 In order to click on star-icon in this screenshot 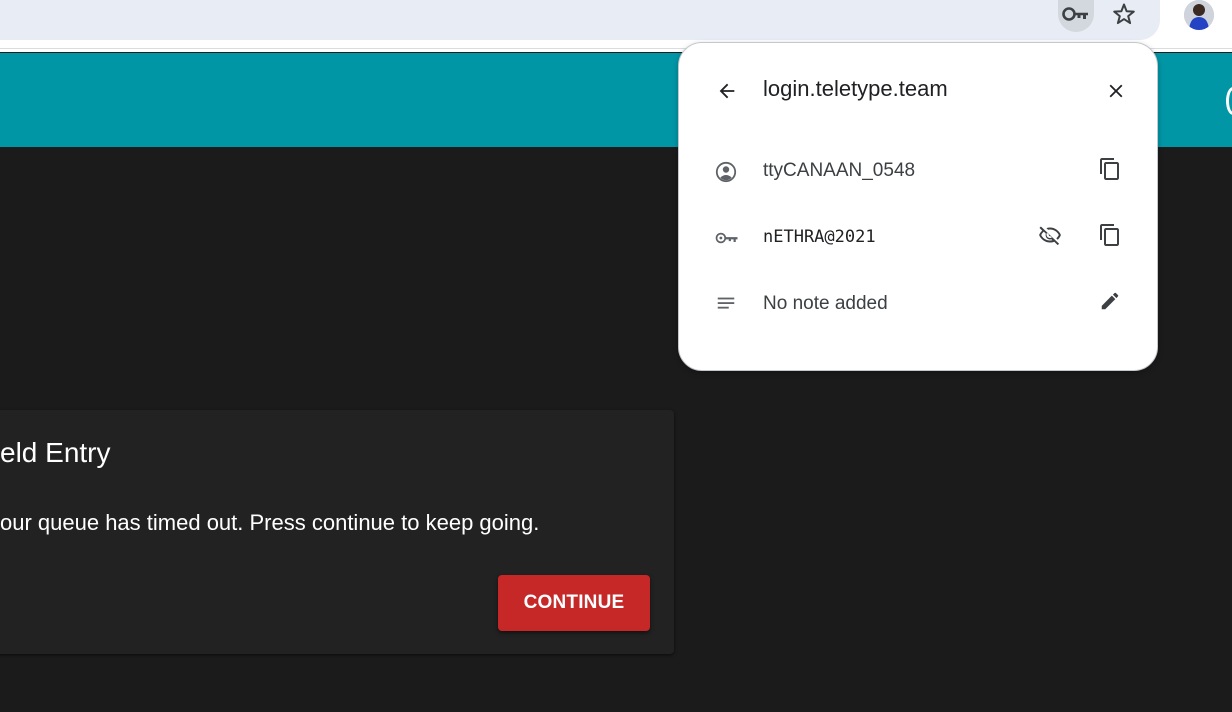, I will do `click(1124, 16)`.